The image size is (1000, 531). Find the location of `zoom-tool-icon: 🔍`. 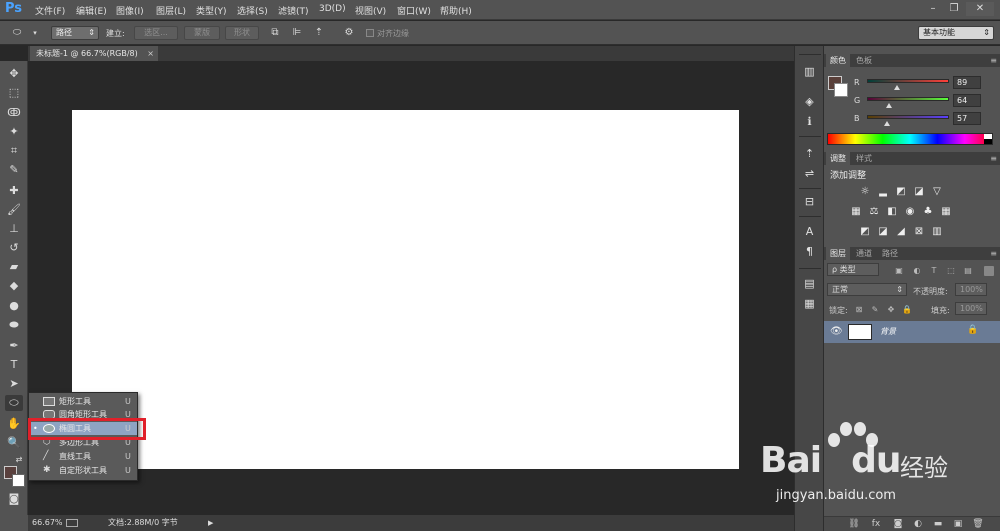

zoom-tool-icon: 🔍 is located at coordinates (14, 443).